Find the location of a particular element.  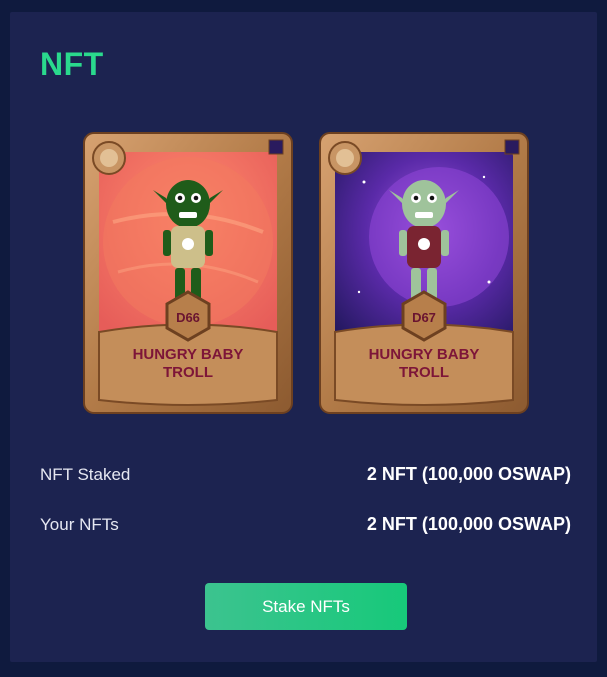

your-nfts-value: 2 NFT (100,000 OSWAP) is located at coordinates (468, 524).